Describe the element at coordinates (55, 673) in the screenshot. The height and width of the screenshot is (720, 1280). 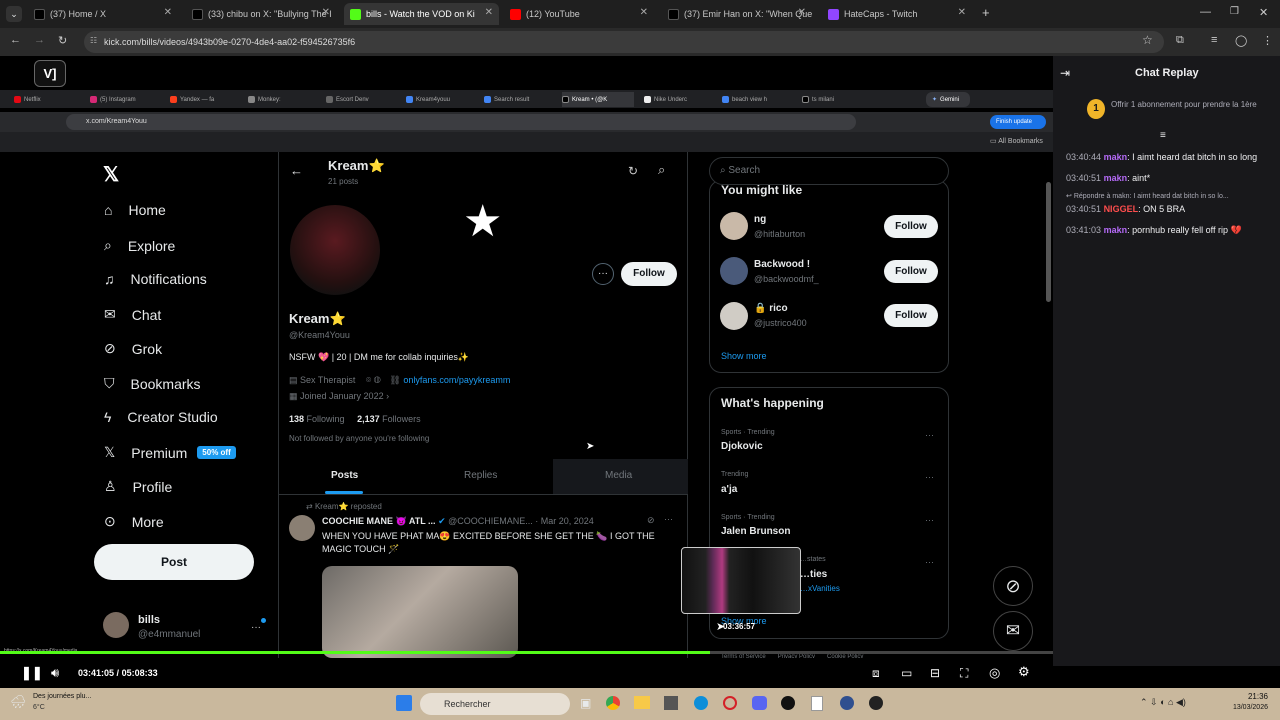
I see `volume-button: 🔊︎` at that location.